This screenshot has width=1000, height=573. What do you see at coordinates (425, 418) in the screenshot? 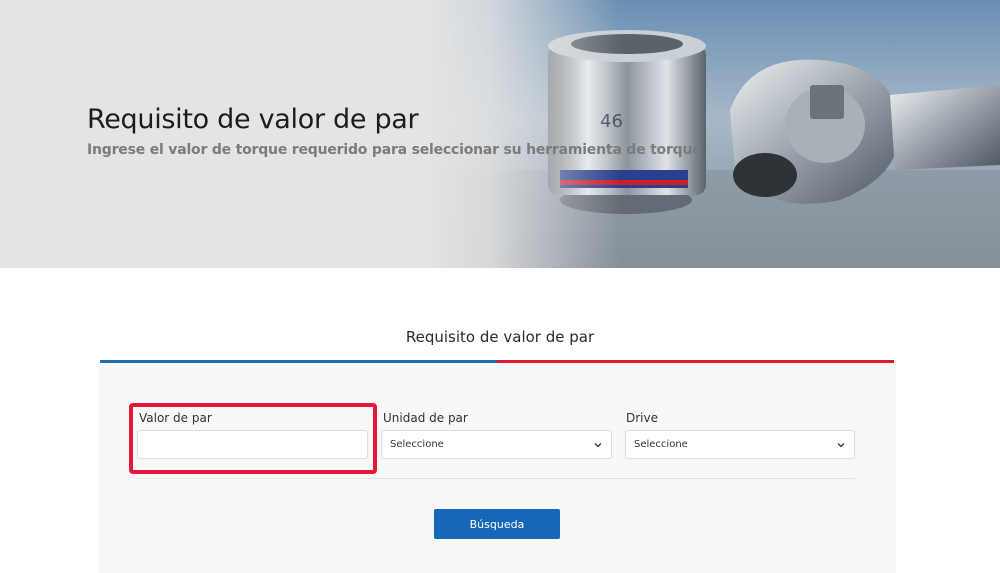
I see `torque-unit-label: Unidad de par` at bounding box center [425, 418].